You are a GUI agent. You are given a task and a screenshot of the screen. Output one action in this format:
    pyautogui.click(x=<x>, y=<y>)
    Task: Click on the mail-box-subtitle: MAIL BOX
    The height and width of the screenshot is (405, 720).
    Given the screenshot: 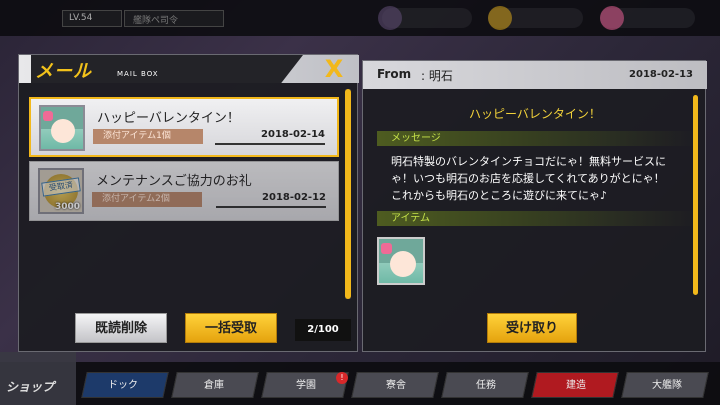 What is the action you would take?
    pyautogui.click(x=138, y=74)
    